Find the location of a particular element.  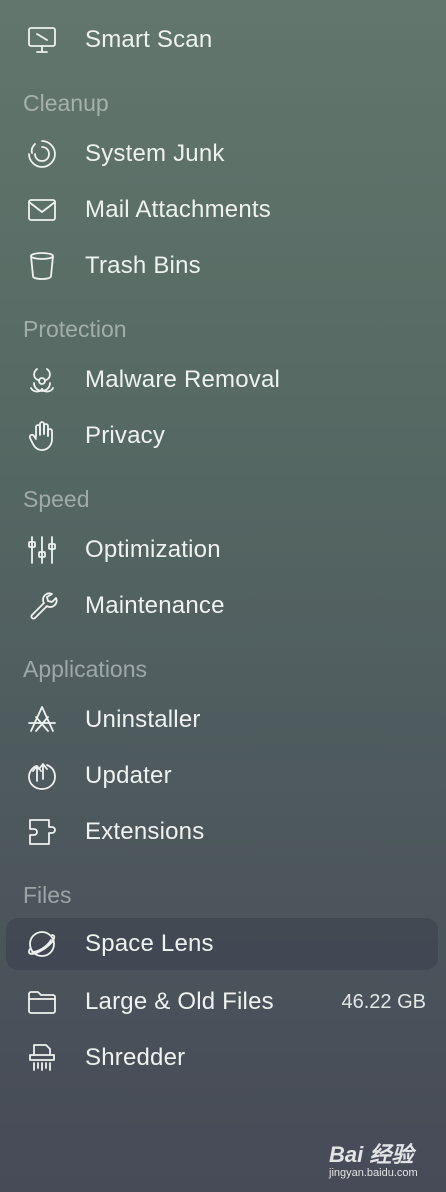

sidebar-item-malware-removal: Malware Removal is located at coordinates (222, 380).